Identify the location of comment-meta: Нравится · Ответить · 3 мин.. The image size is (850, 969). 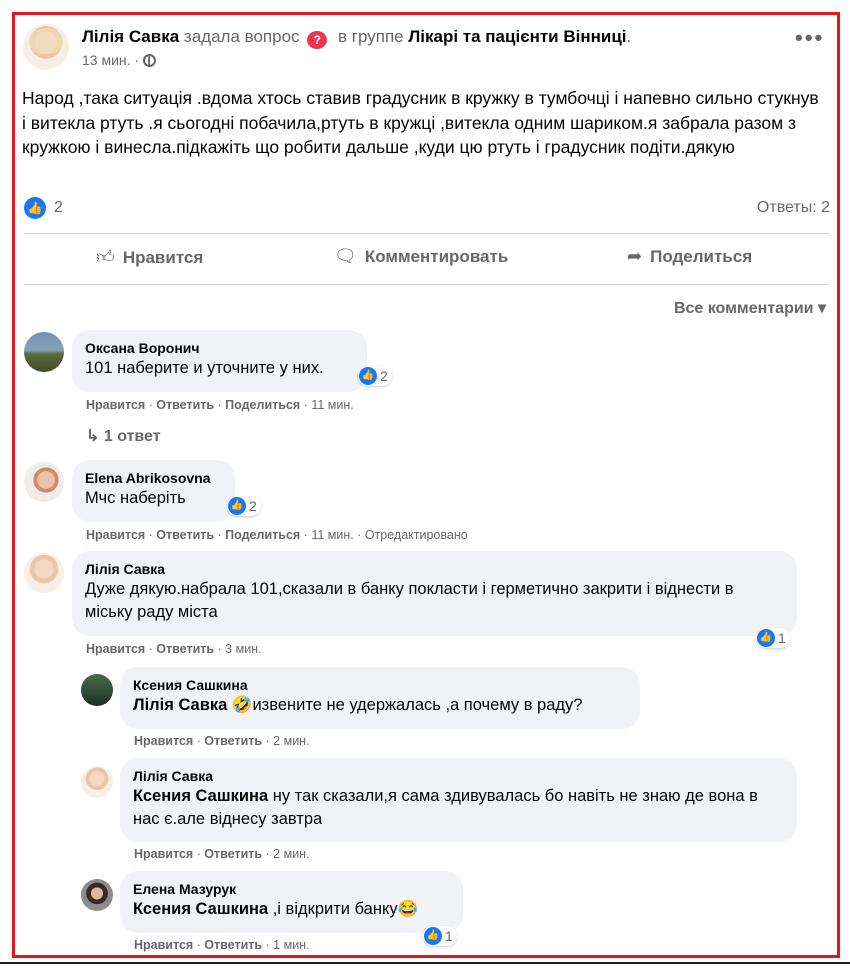
(174, 649).